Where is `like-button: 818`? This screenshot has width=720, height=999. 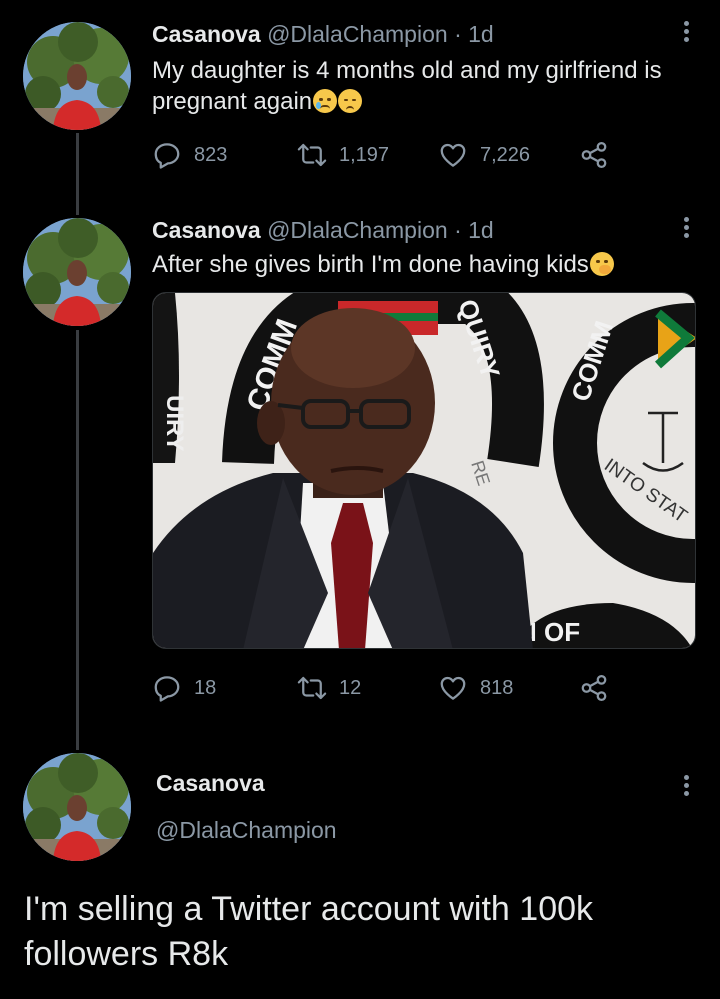 like-button: 818 is located at coordinates (475, 688).